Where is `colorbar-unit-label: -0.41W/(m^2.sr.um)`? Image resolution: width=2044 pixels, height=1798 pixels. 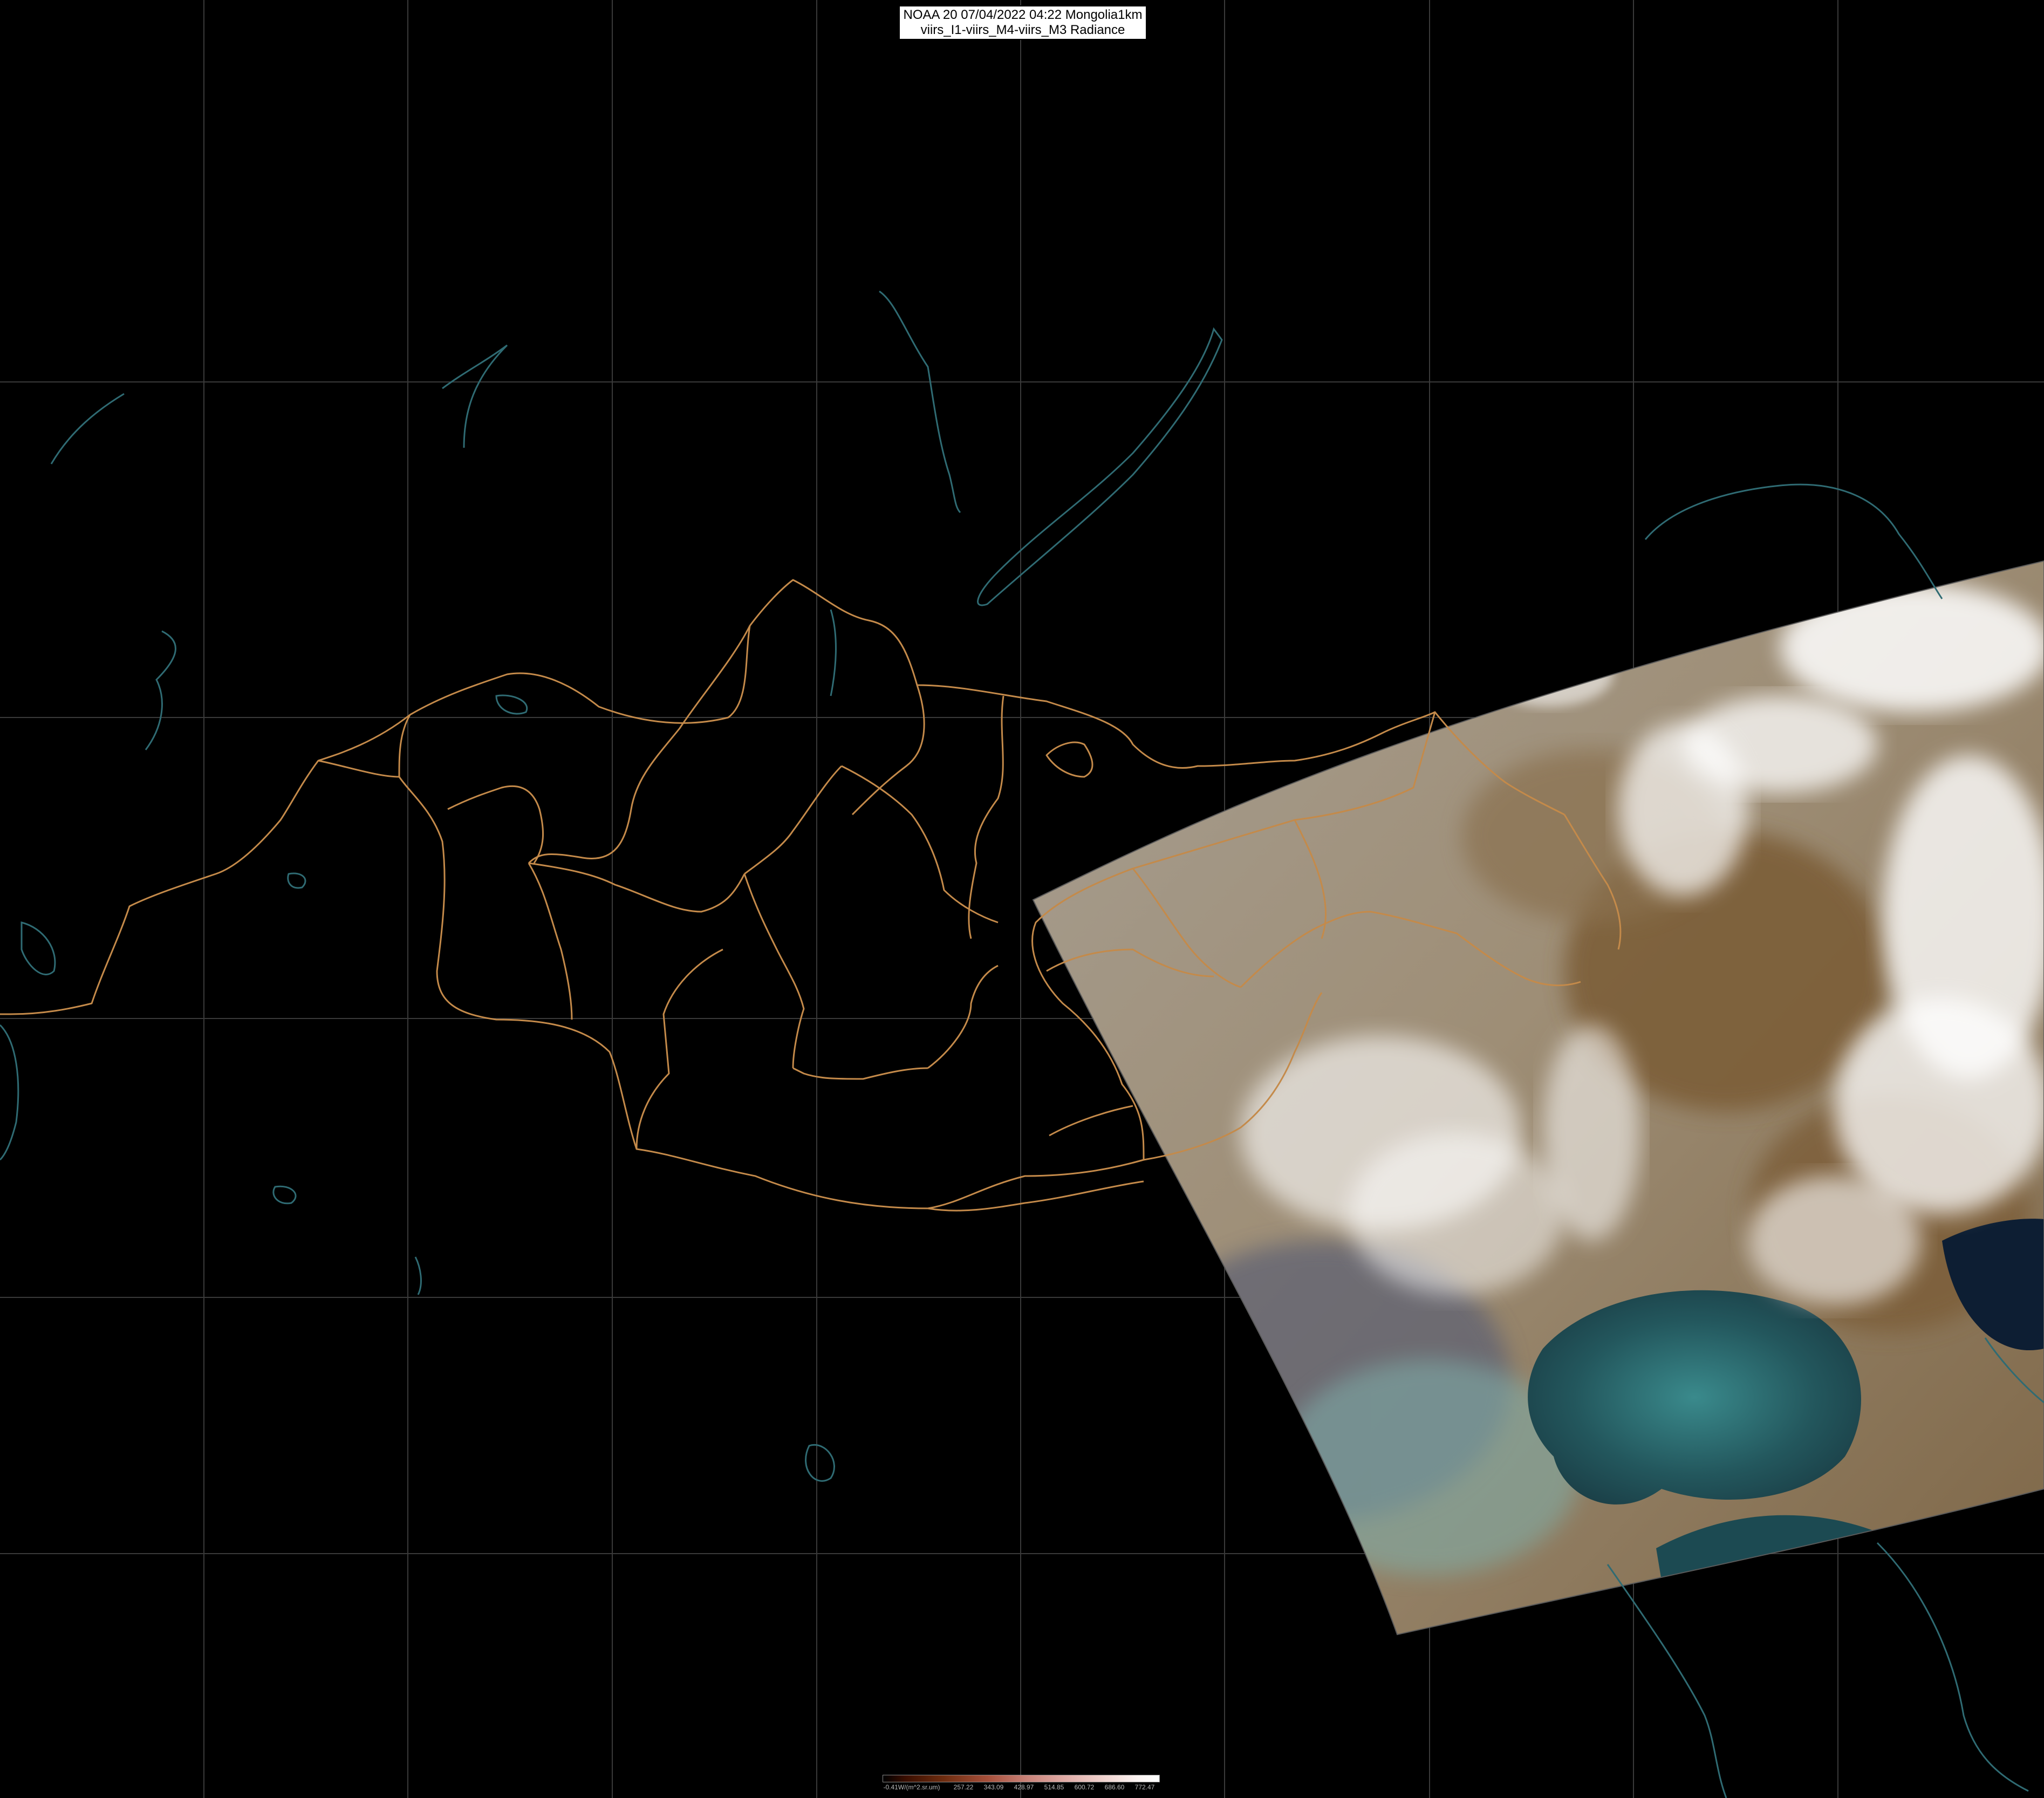
colorbar-unit-label: -0.41W/(m^2.sr.um) is located at coordinates (911, 1787).